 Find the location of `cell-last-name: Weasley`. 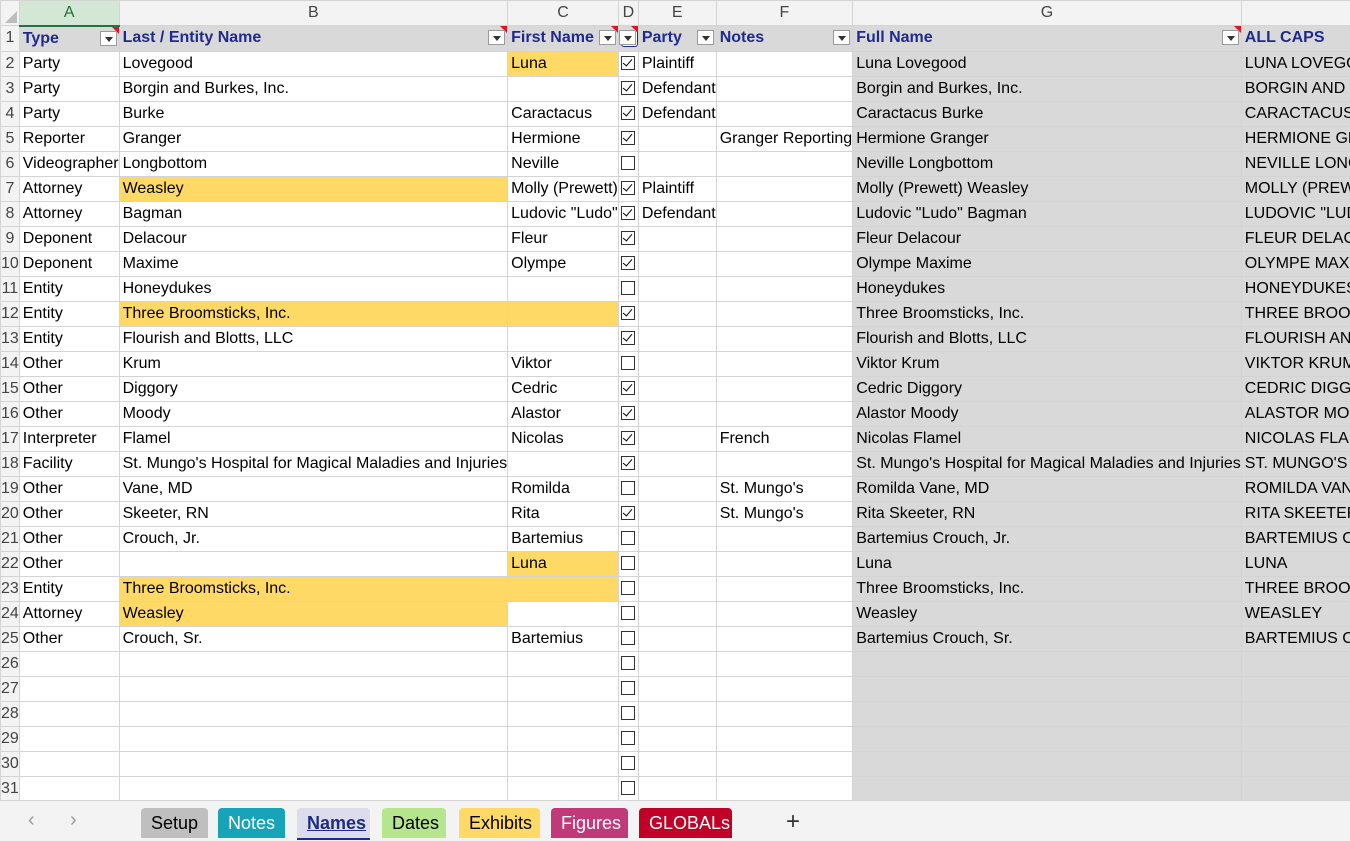

cell-last-name: Weasley is located at coordinates (313, 613).